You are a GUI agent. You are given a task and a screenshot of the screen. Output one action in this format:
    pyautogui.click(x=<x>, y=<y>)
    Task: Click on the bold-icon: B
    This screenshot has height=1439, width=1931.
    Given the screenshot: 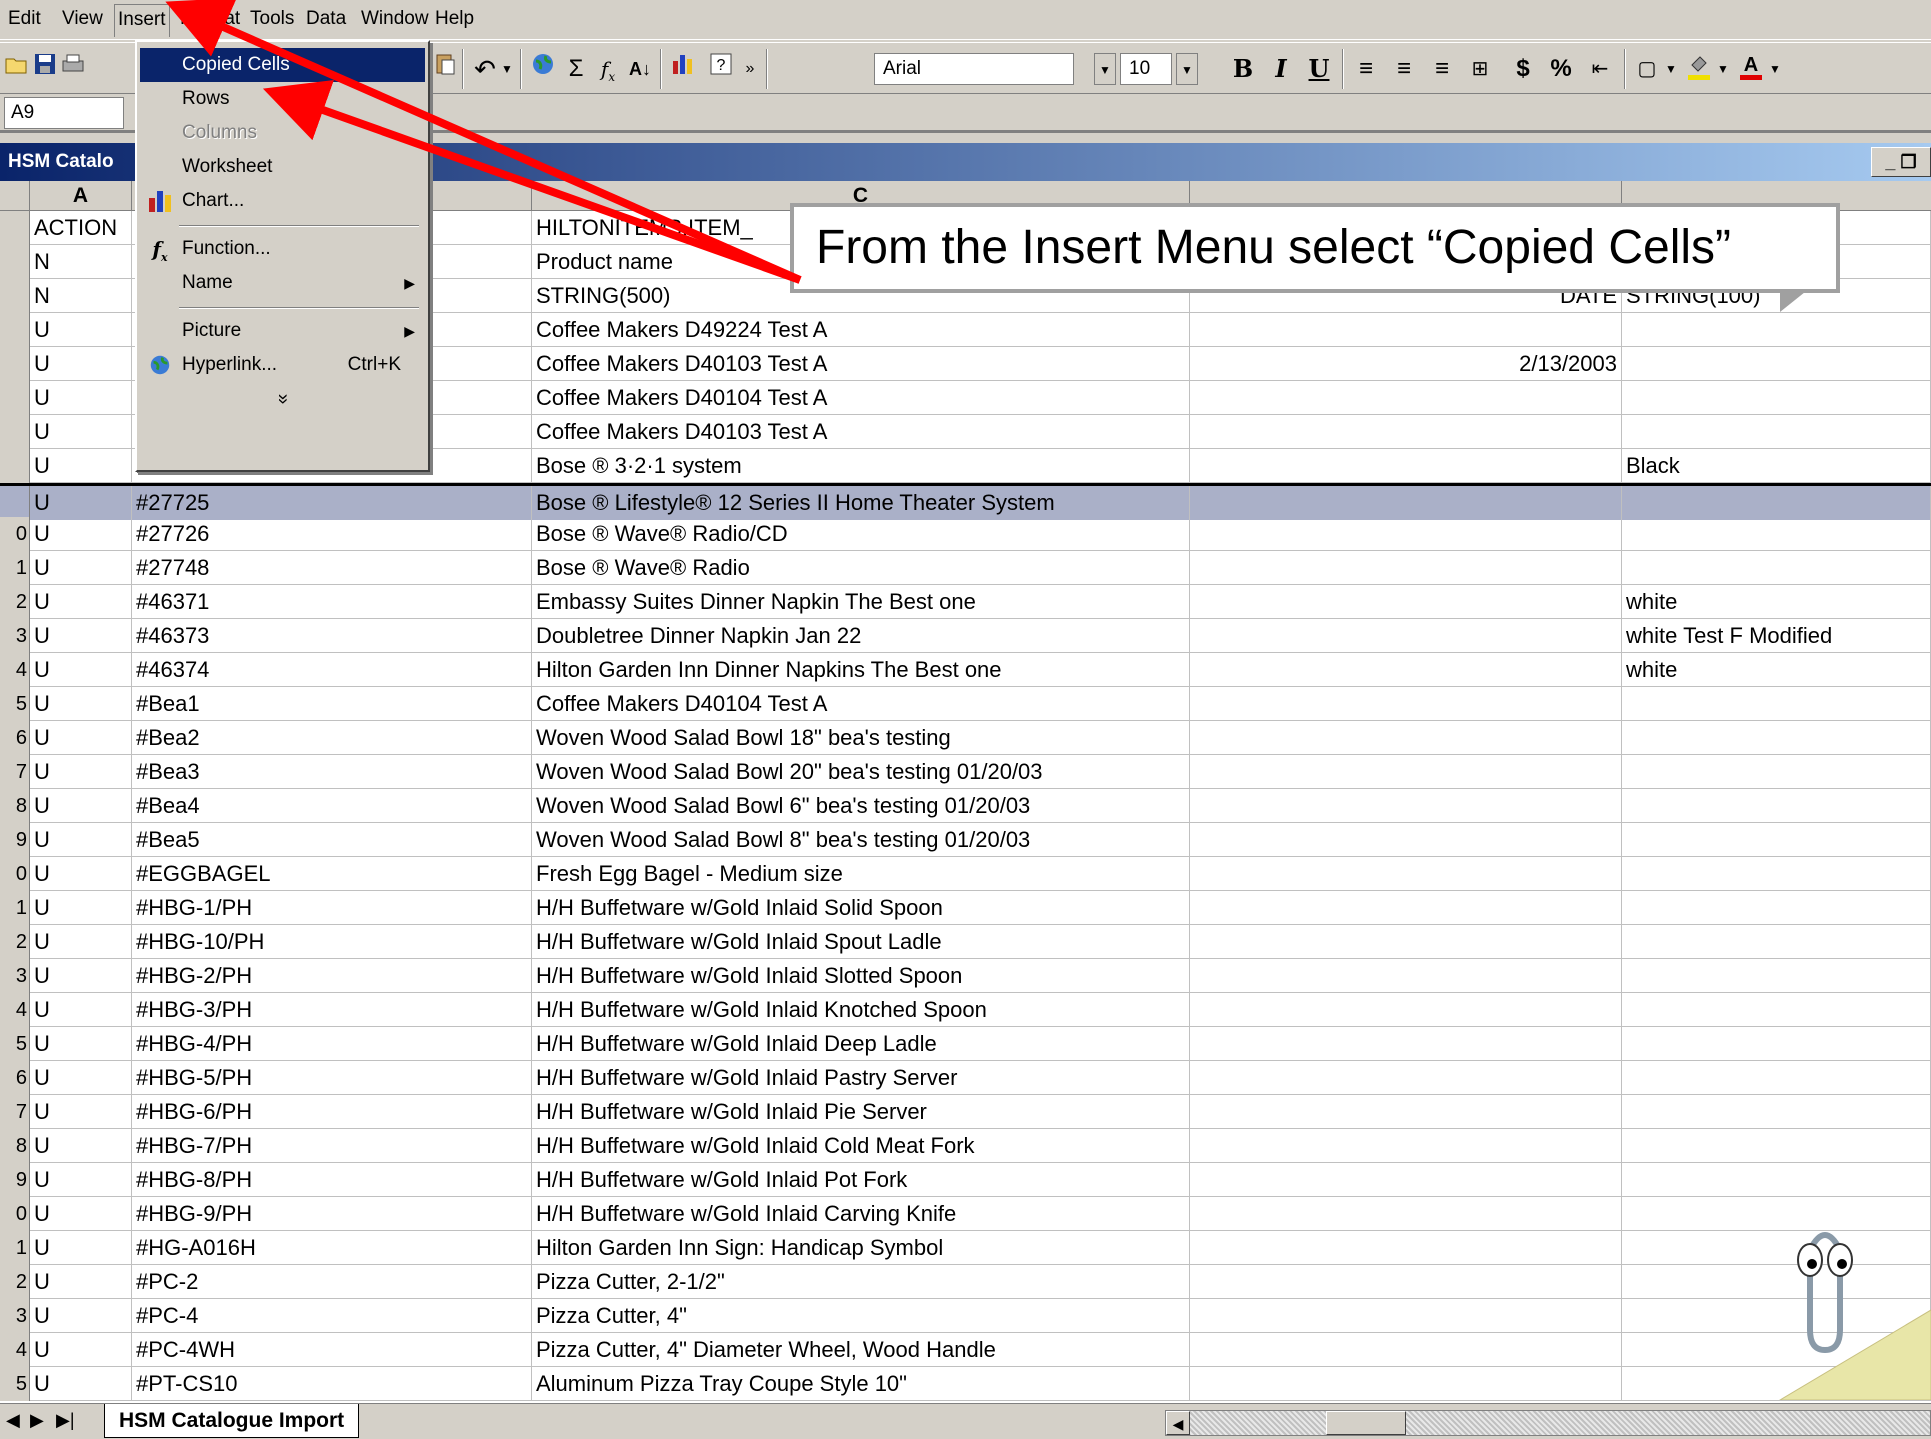 What is the action you would take?
    pyautogui.click(x=1243, y=69)
    